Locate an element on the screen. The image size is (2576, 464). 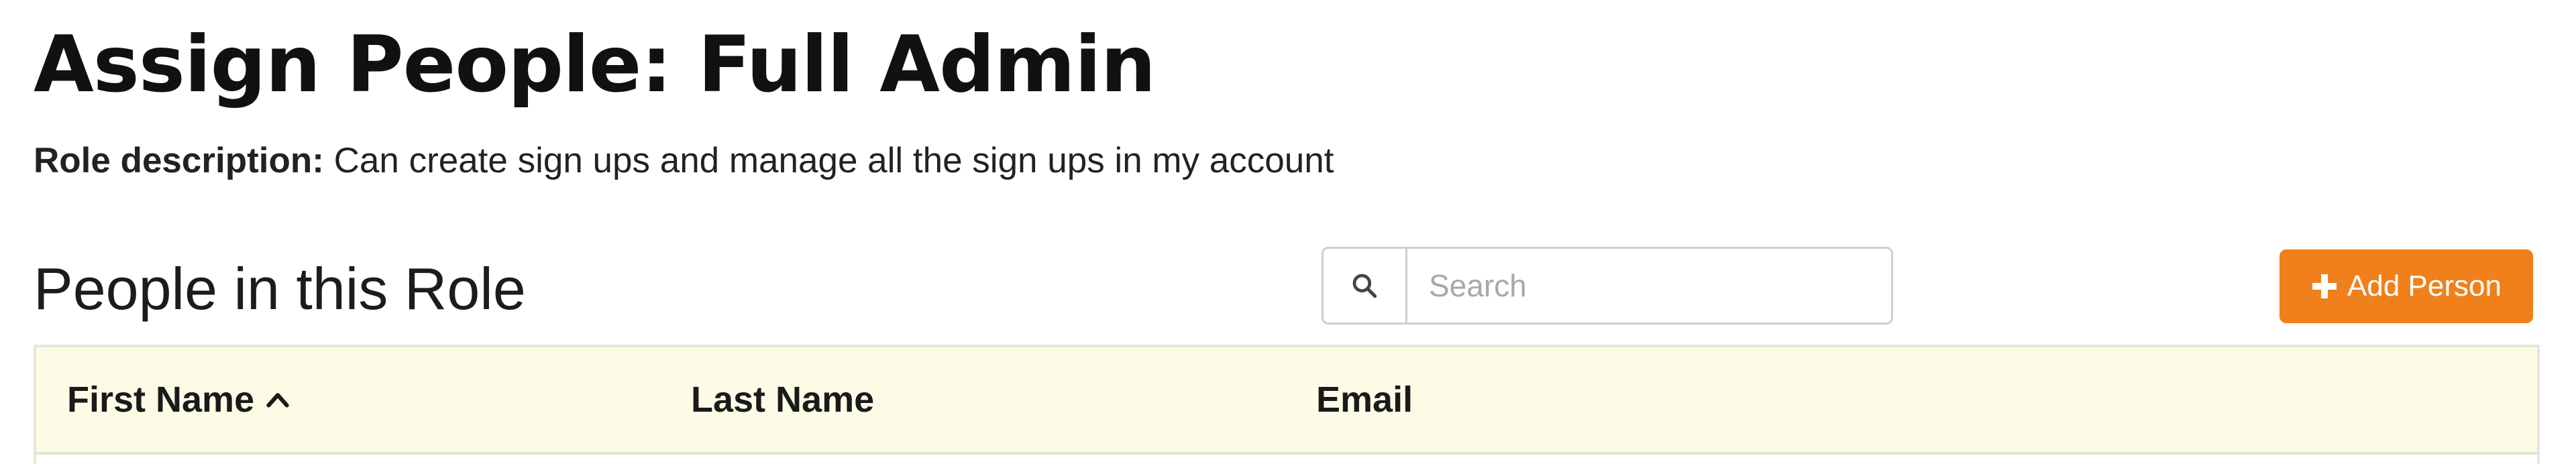
column-header-email: Email is located at coordinates (1364, 399).